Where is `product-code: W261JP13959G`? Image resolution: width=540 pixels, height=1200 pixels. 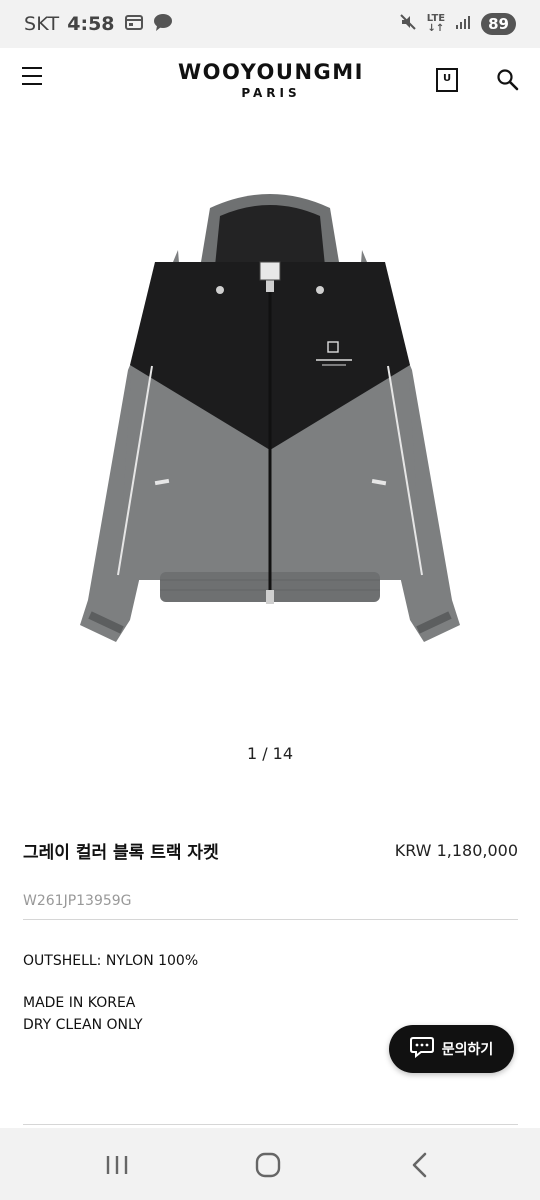 product-code: W261JP13959G is located at coordinates (77, 901).